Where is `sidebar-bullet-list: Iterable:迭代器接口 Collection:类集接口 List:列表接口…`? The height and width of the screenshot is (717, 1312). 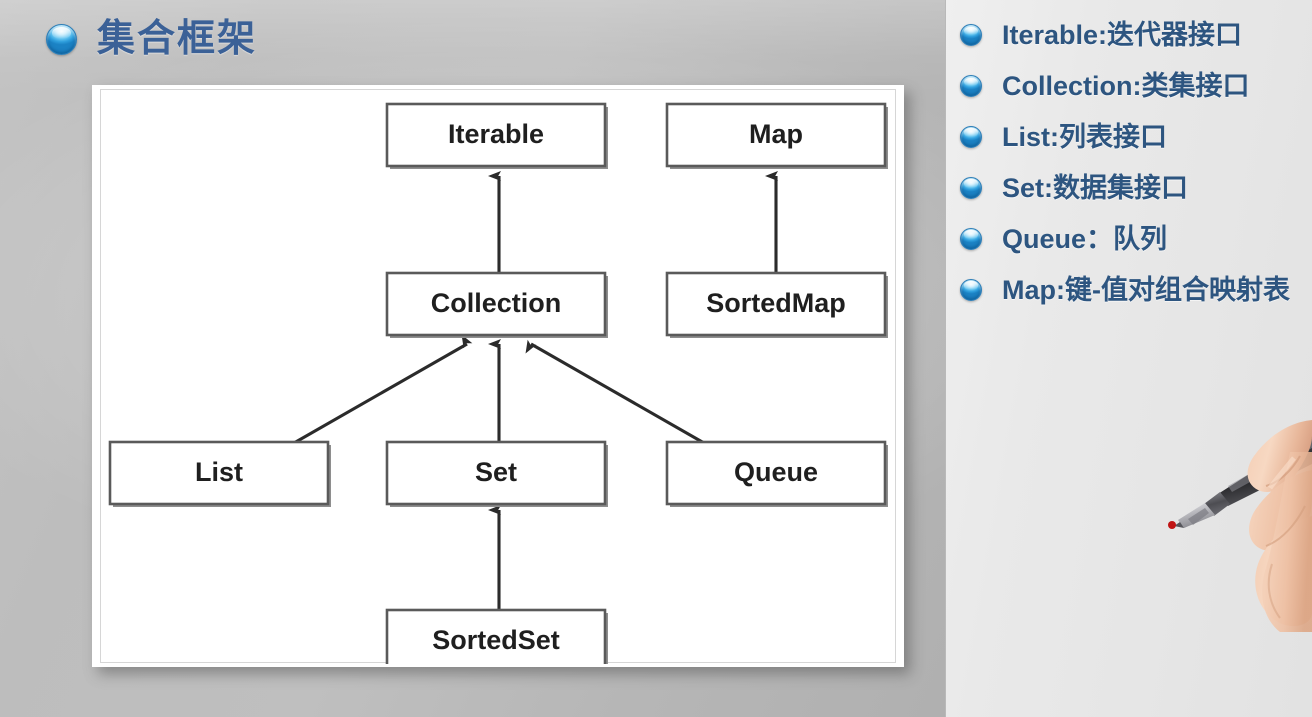 sidebar-bullet-list: Iterable:迭代器接口 Collection:类集接口 List:列表接口… is located at coordinates (1135, 172).